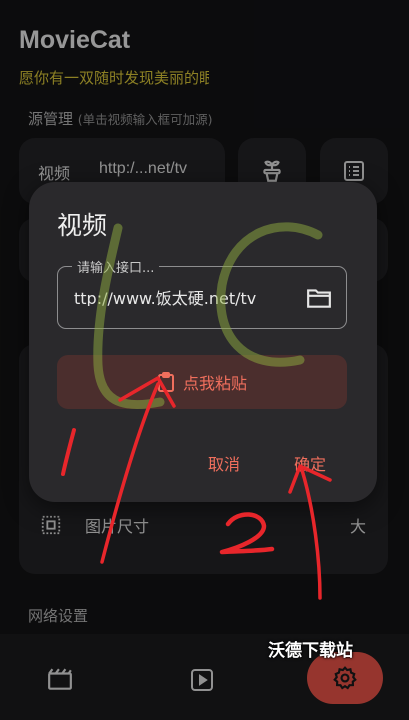  I want to click on cancel-button: 取消, so click(224, 463).